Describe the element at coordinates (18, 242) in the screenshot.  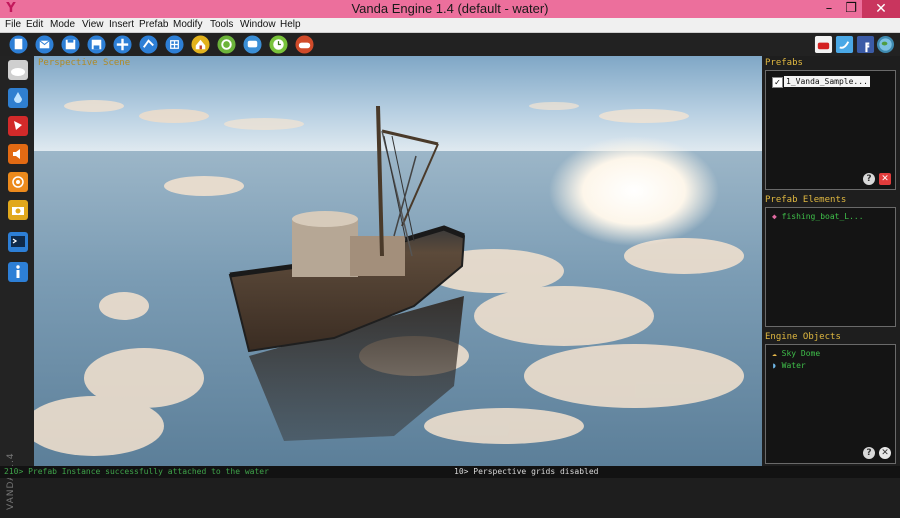
I see `console-icon` at that location.